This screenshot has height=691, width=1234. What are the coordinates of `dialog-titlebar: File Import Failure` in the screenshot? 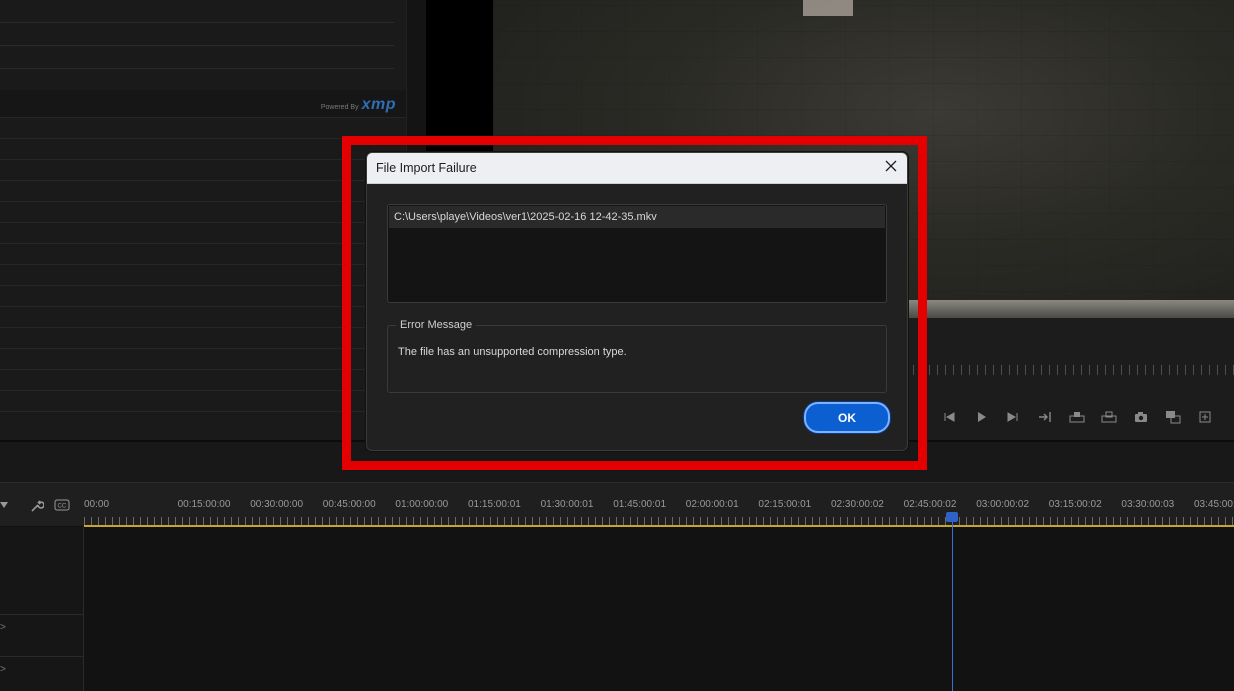 It's located at (637, 168).